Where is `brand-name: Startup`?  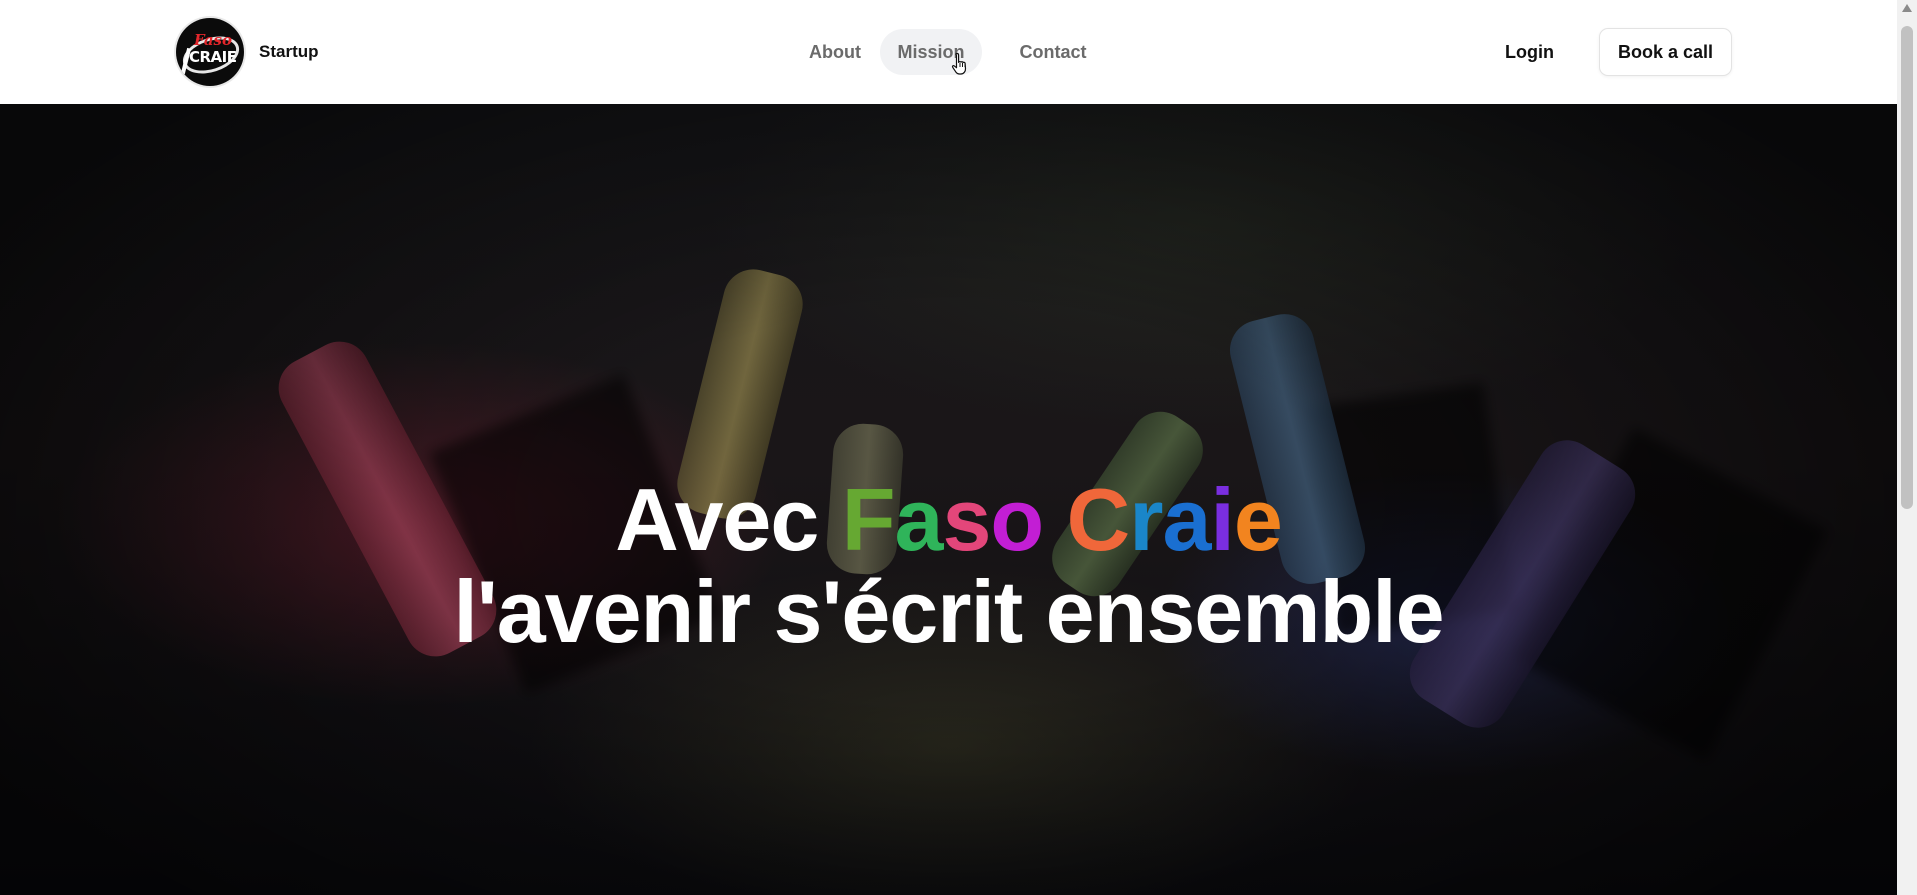 brand-name: Startup is located at coordinates (289, 52).